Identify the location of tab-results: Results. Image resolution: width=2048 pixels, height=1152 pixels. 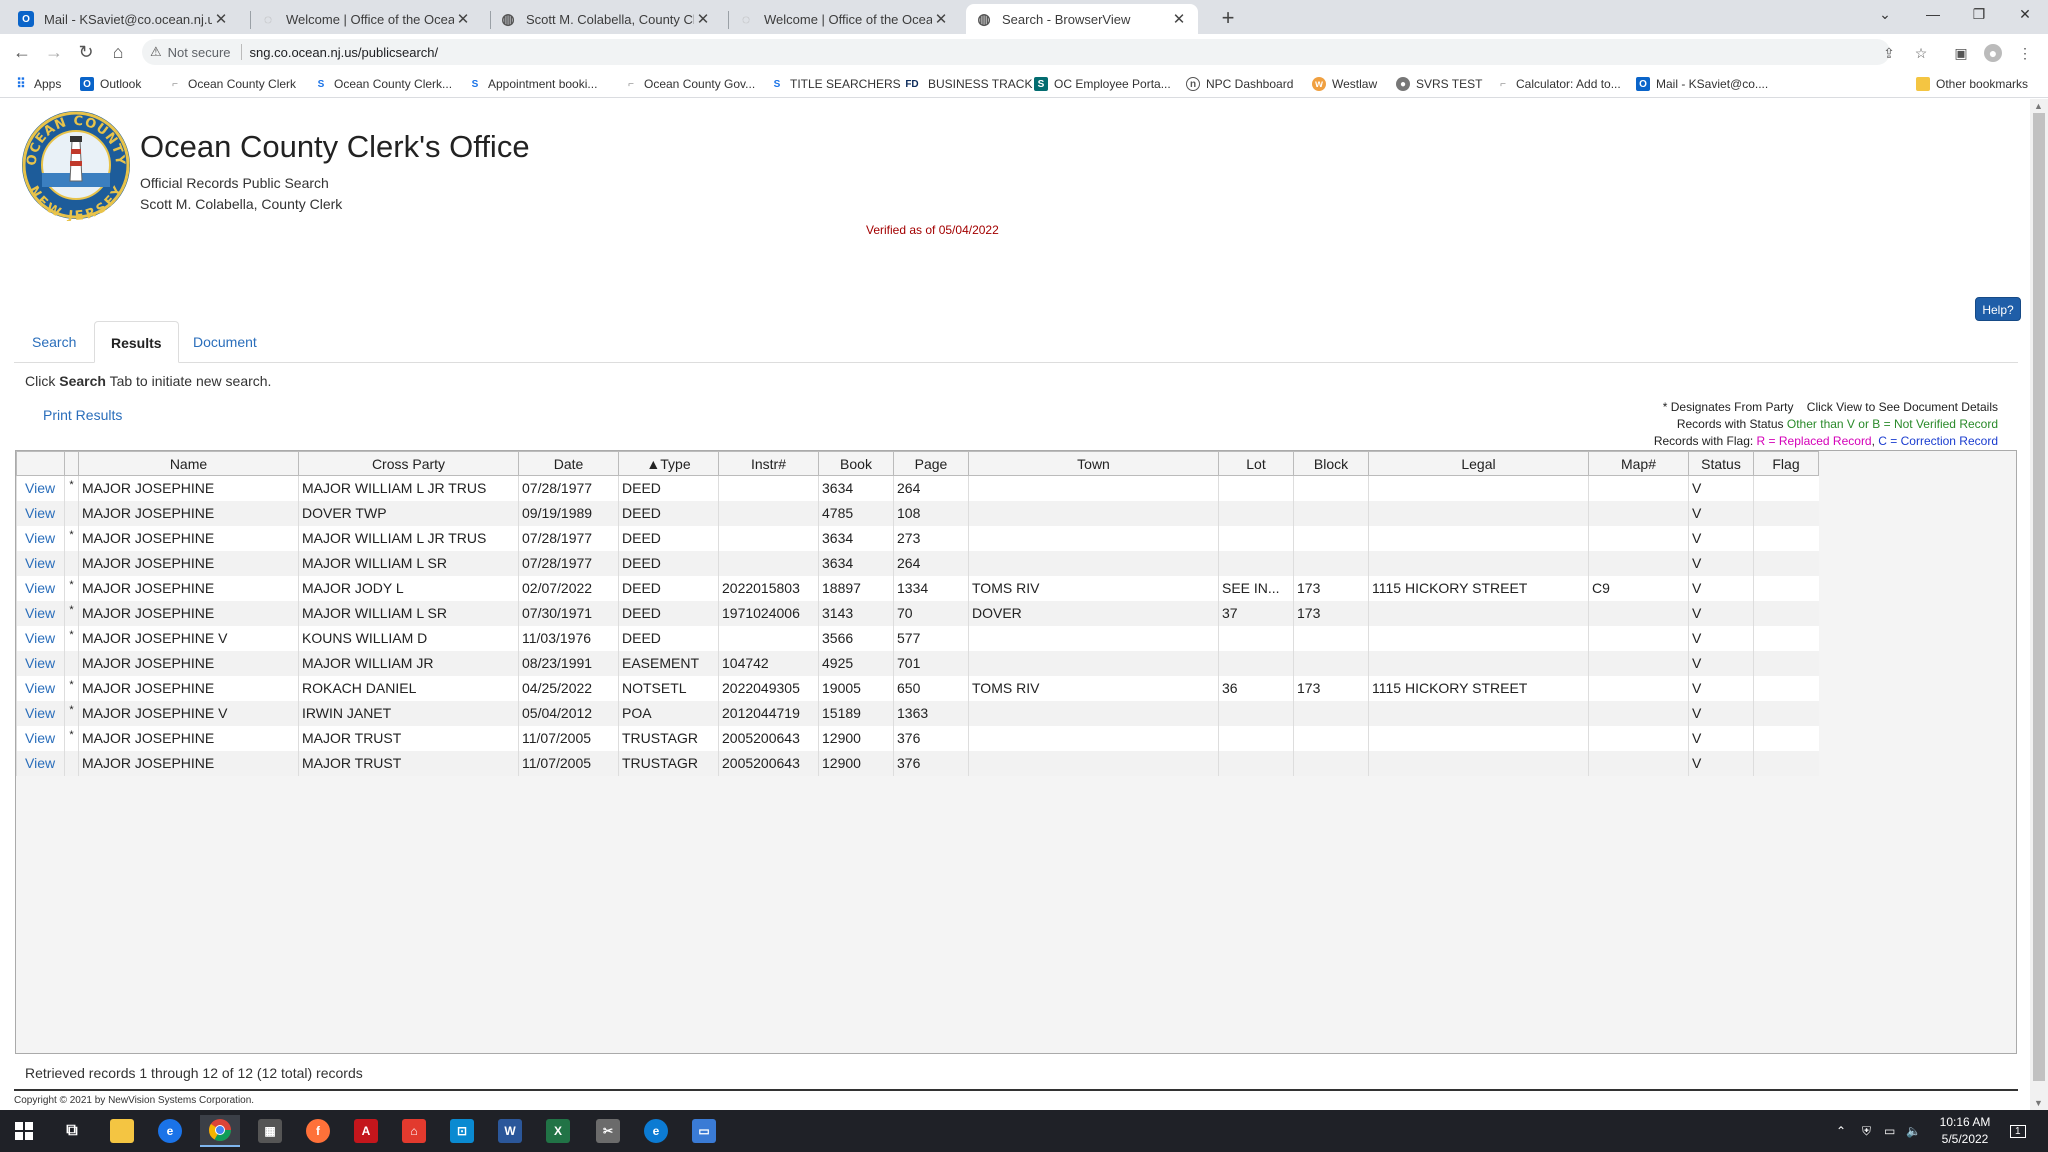
(136, 342).